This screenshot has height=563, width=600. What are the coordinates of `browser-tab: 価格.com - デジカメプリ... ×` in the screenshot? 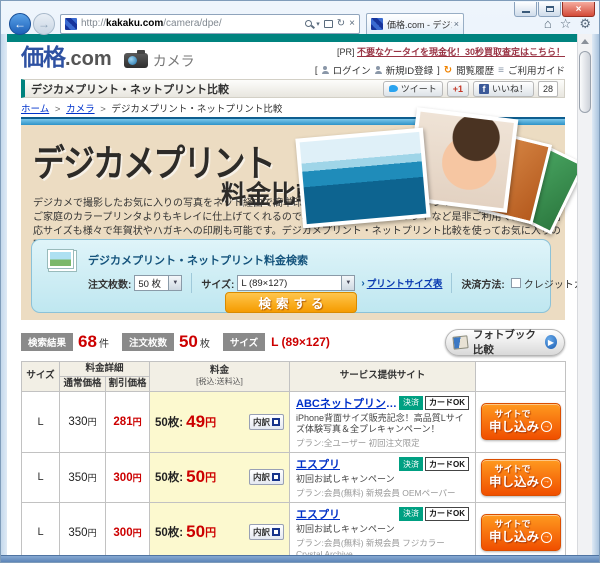 It's located at (415, 23).